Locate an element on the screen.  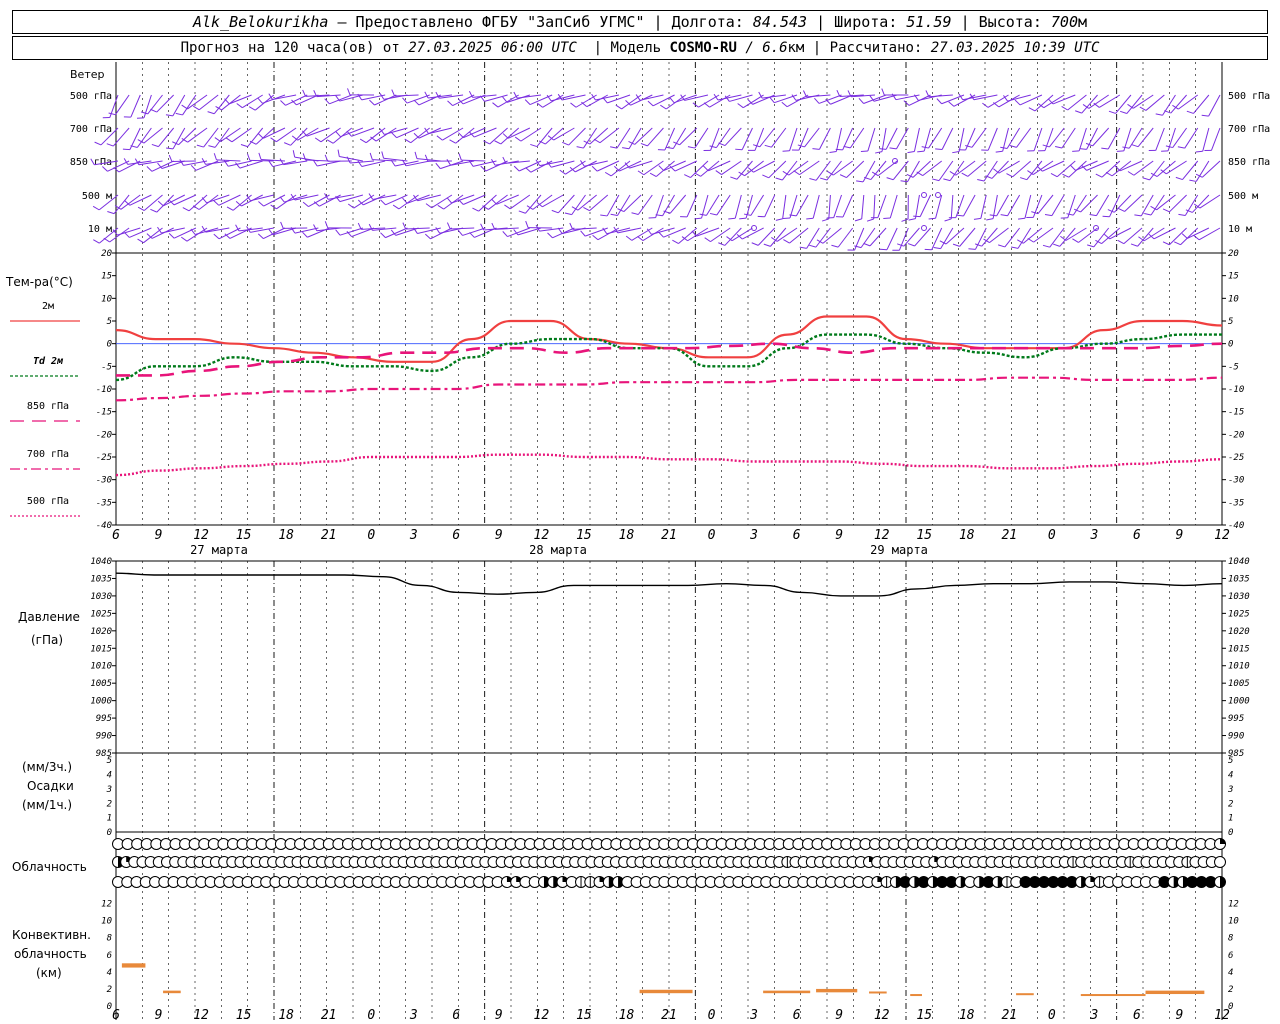
conv-title-1: Конвективн. is located at coordinates (51, 935).